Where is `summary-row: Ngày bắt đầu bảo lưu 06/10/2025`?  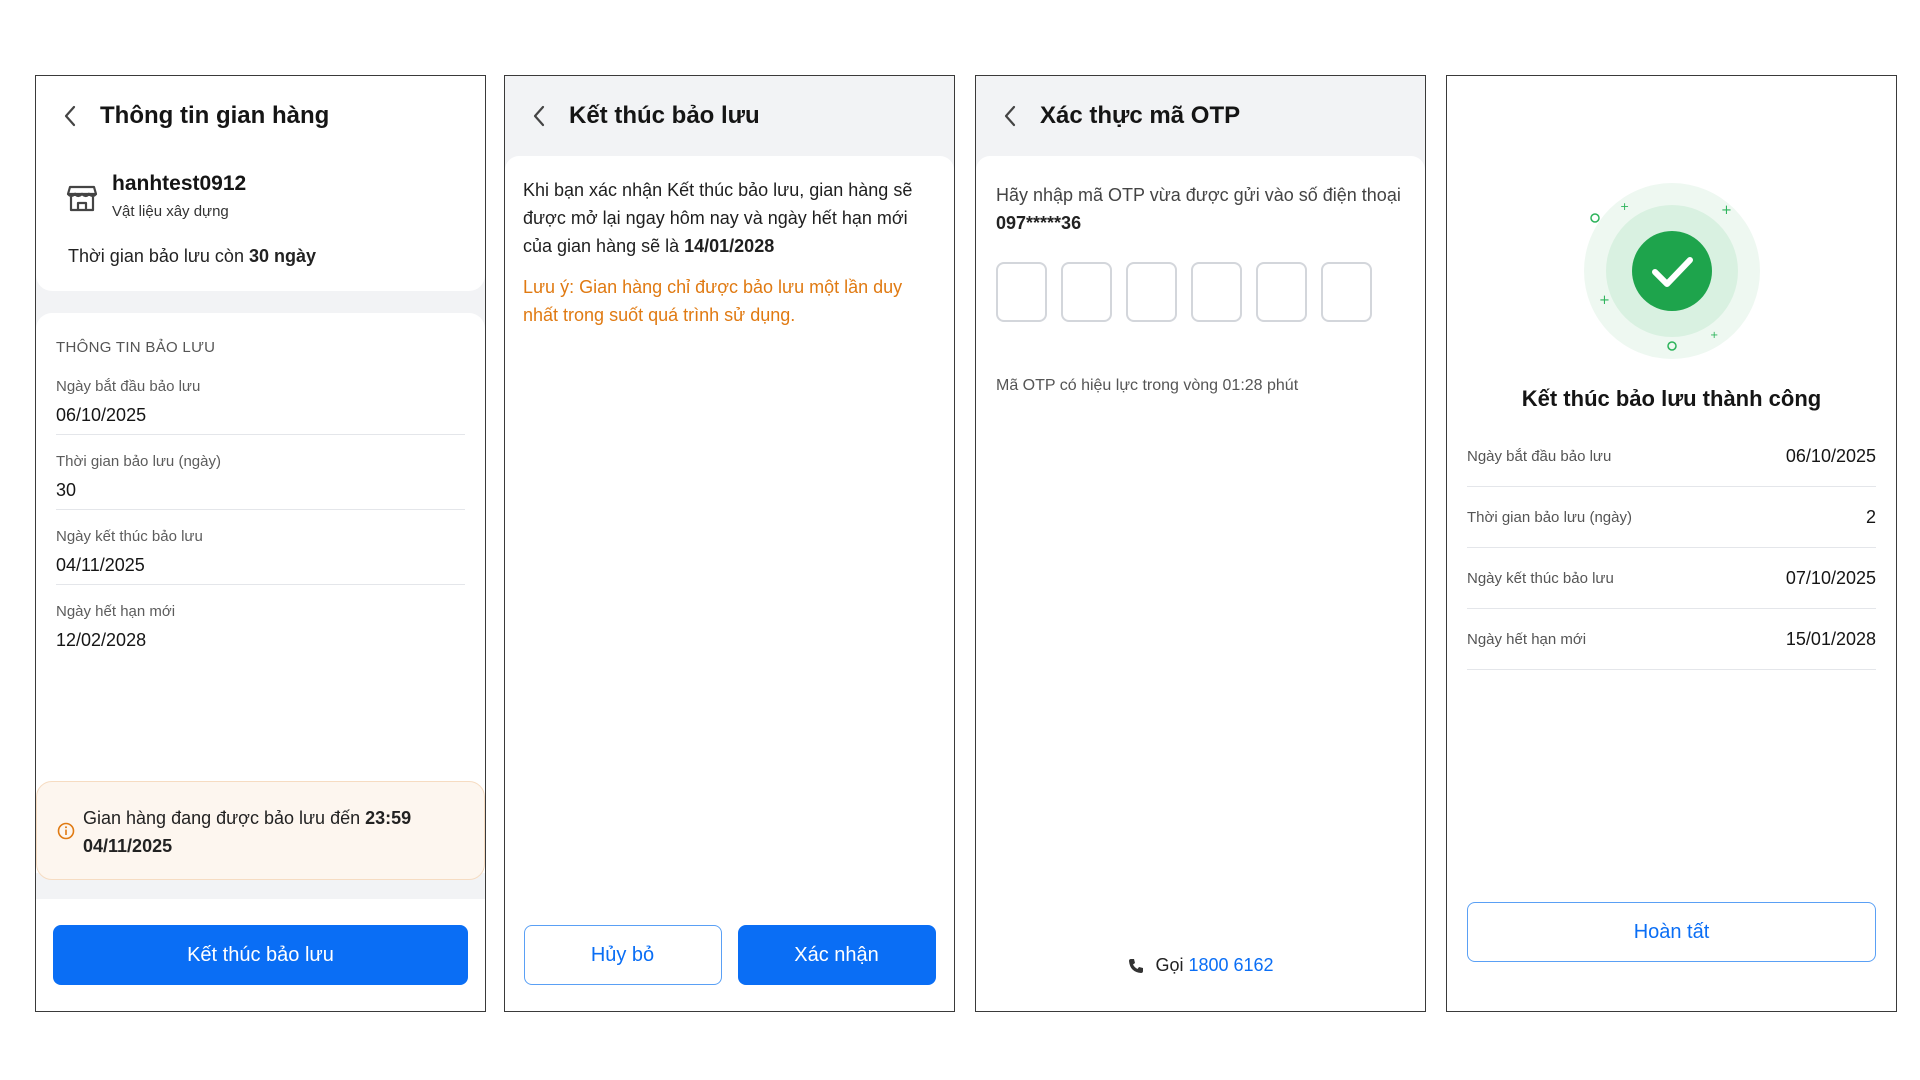 summary-row: Ngày bắt đầu bảo lưu 06/10/2025 is located at coordinates (1671, 456).